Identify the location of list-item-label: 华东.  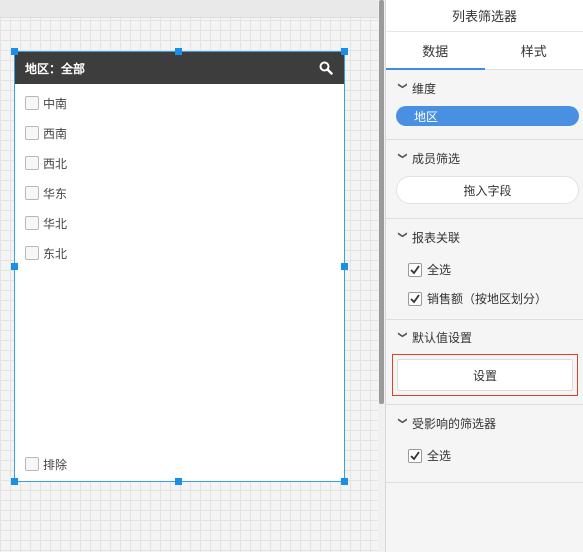
(55, 193).